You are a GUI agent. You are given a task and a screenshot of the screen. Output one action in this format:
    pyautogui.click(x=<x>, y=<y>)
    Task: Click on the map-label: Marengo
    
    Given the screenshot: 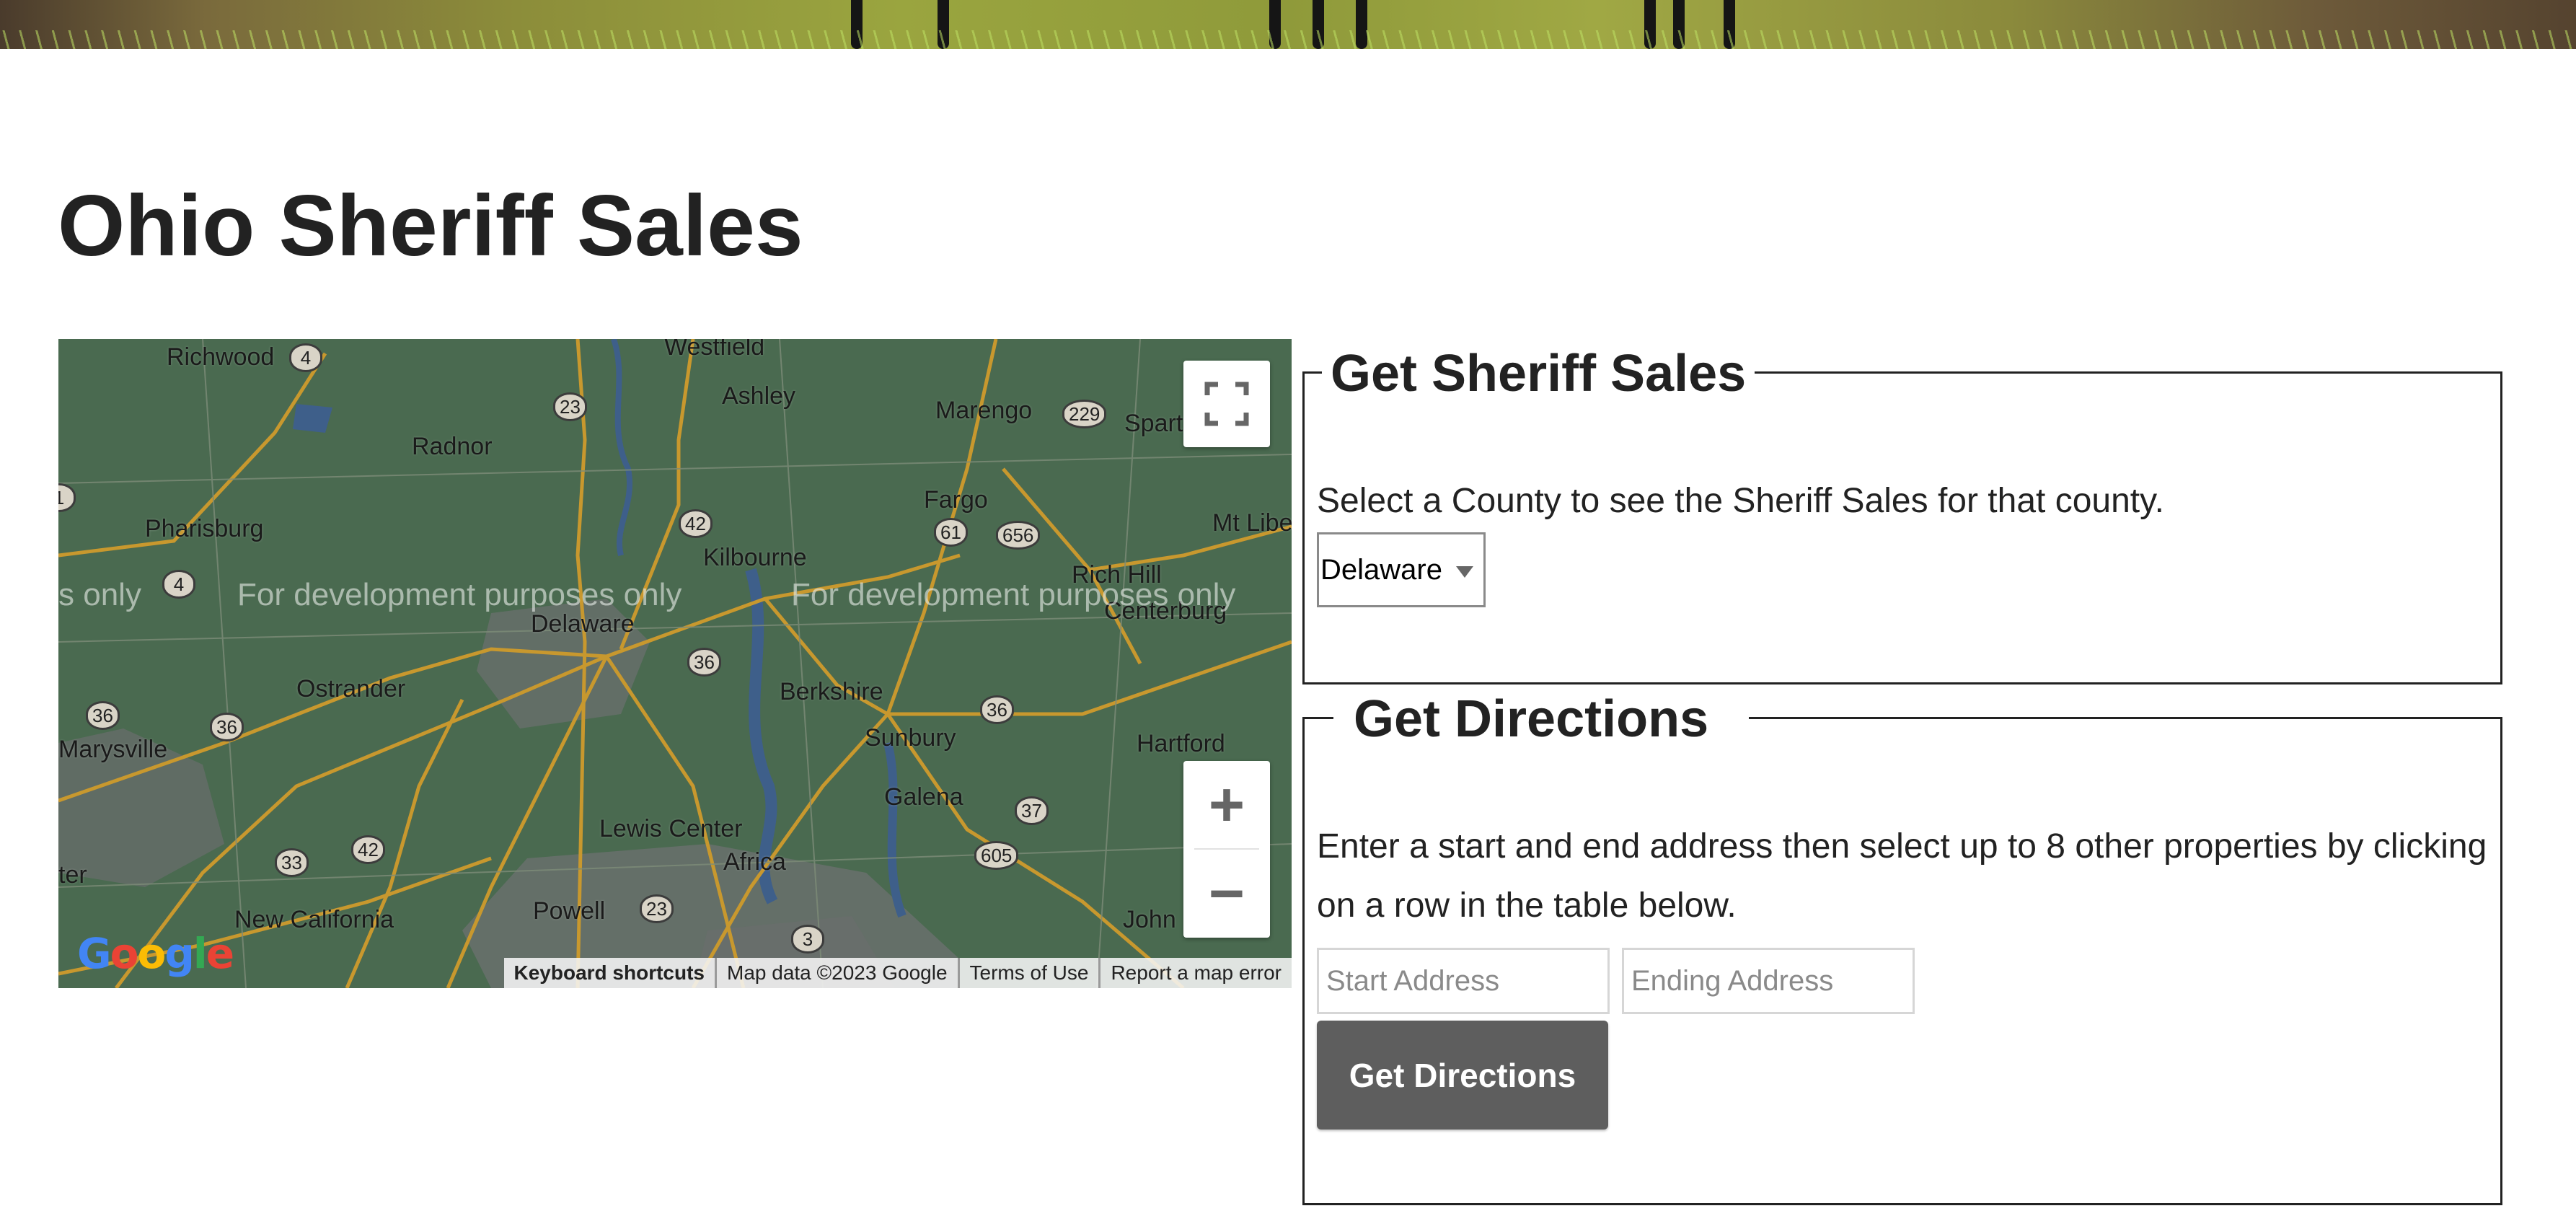 What is the action you would take?
    pyautogui.click(x=984, y=410)
    